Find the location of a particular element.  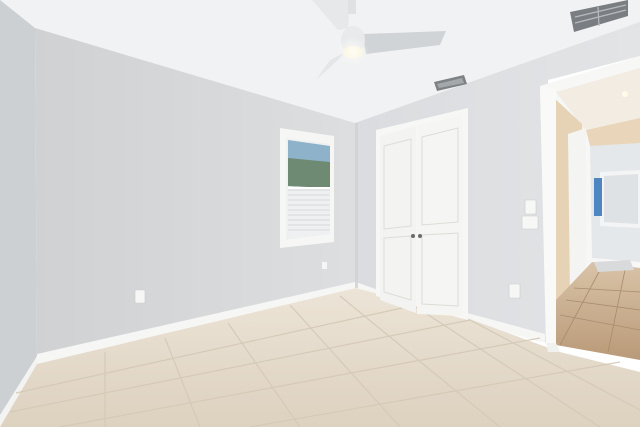

light-switch is located at coordinates (530, 207).